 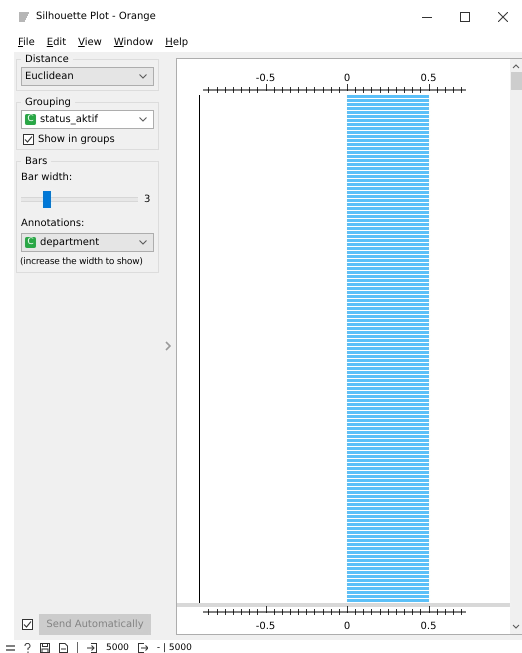 What do you see at coordinates (176, 42) in the screenshot?
I see `menu-item: Help` at bounding box center [176, 42].